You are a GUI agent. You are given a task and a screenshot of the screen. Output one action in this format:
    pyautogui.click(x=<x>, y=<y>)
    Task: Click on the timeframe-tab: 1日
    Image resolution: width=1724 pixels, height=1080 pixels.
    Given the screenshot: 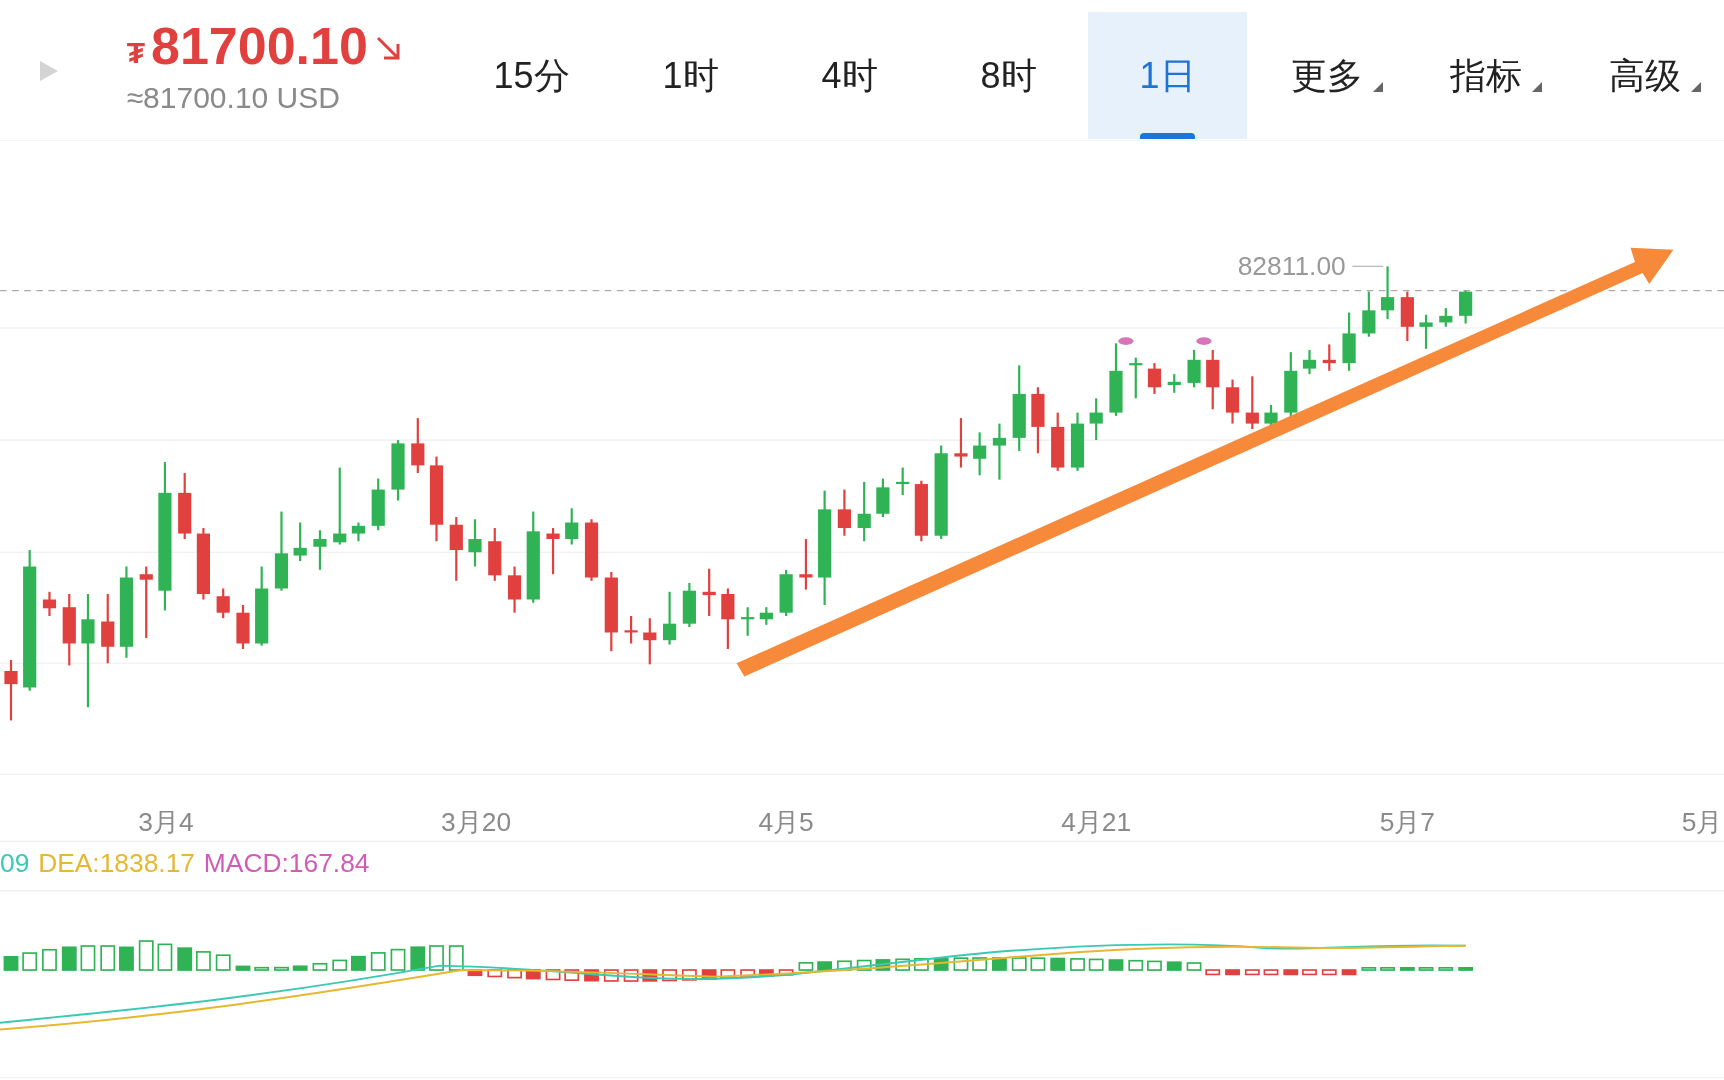 What is the action you would take?
    pyautogui.click(x=1167, y=75)
    